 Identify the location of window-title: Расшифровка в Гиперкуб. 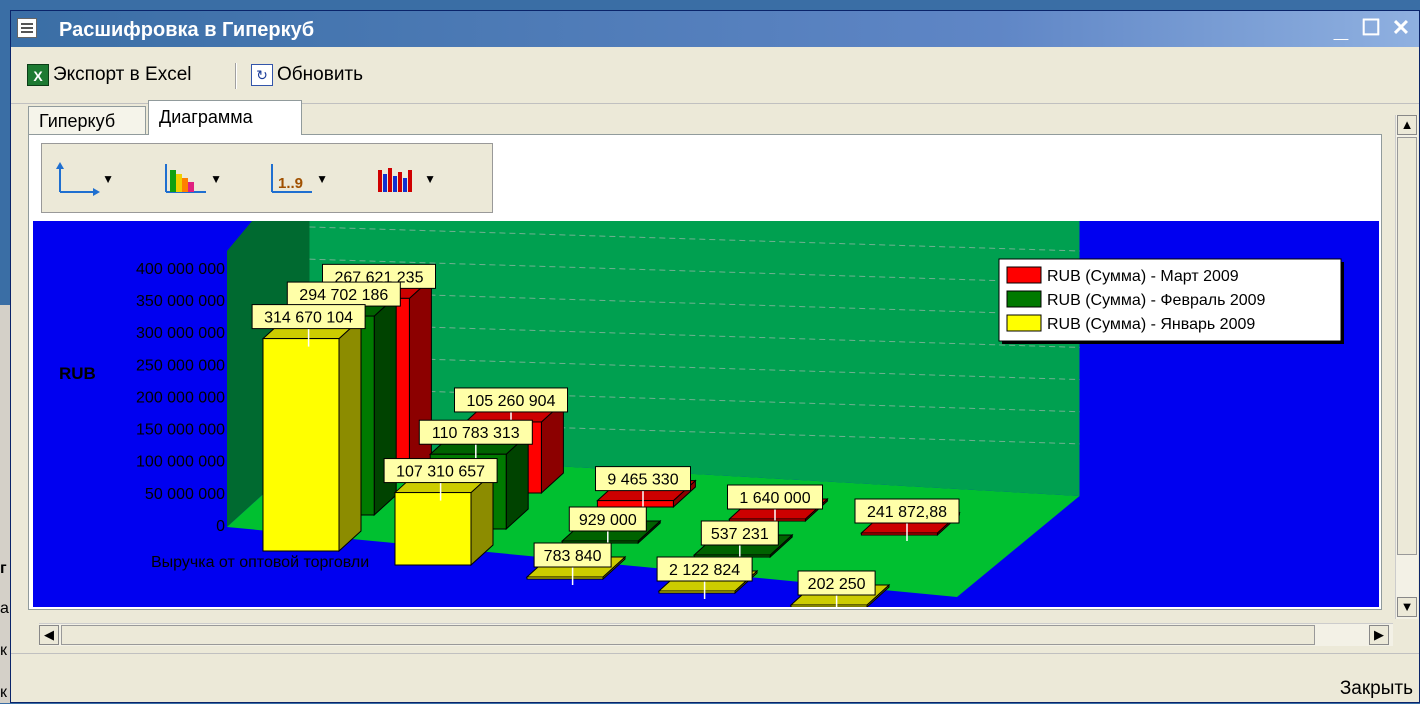
(187, 30).